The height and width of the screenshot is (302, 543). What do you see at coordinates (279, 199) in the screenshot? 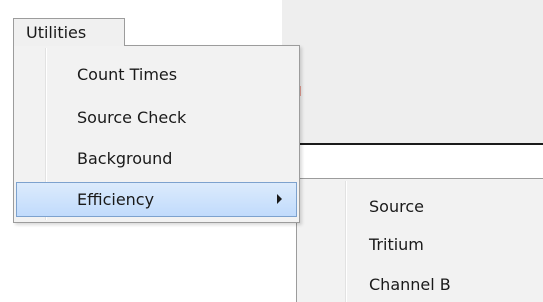
I see `submenu-arrow-icon` at bounding box center [279, 199].